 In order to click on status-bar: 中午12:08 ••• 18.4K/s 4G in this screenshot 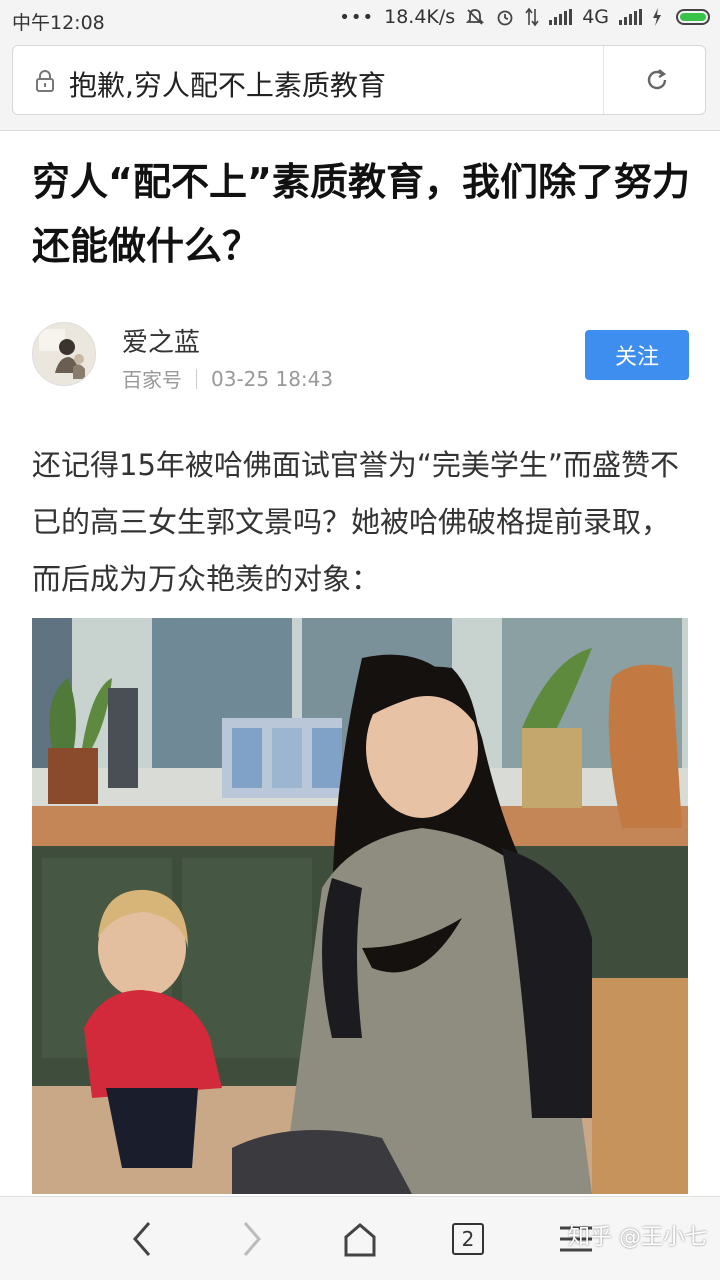, I will do `click(360, 19)`.